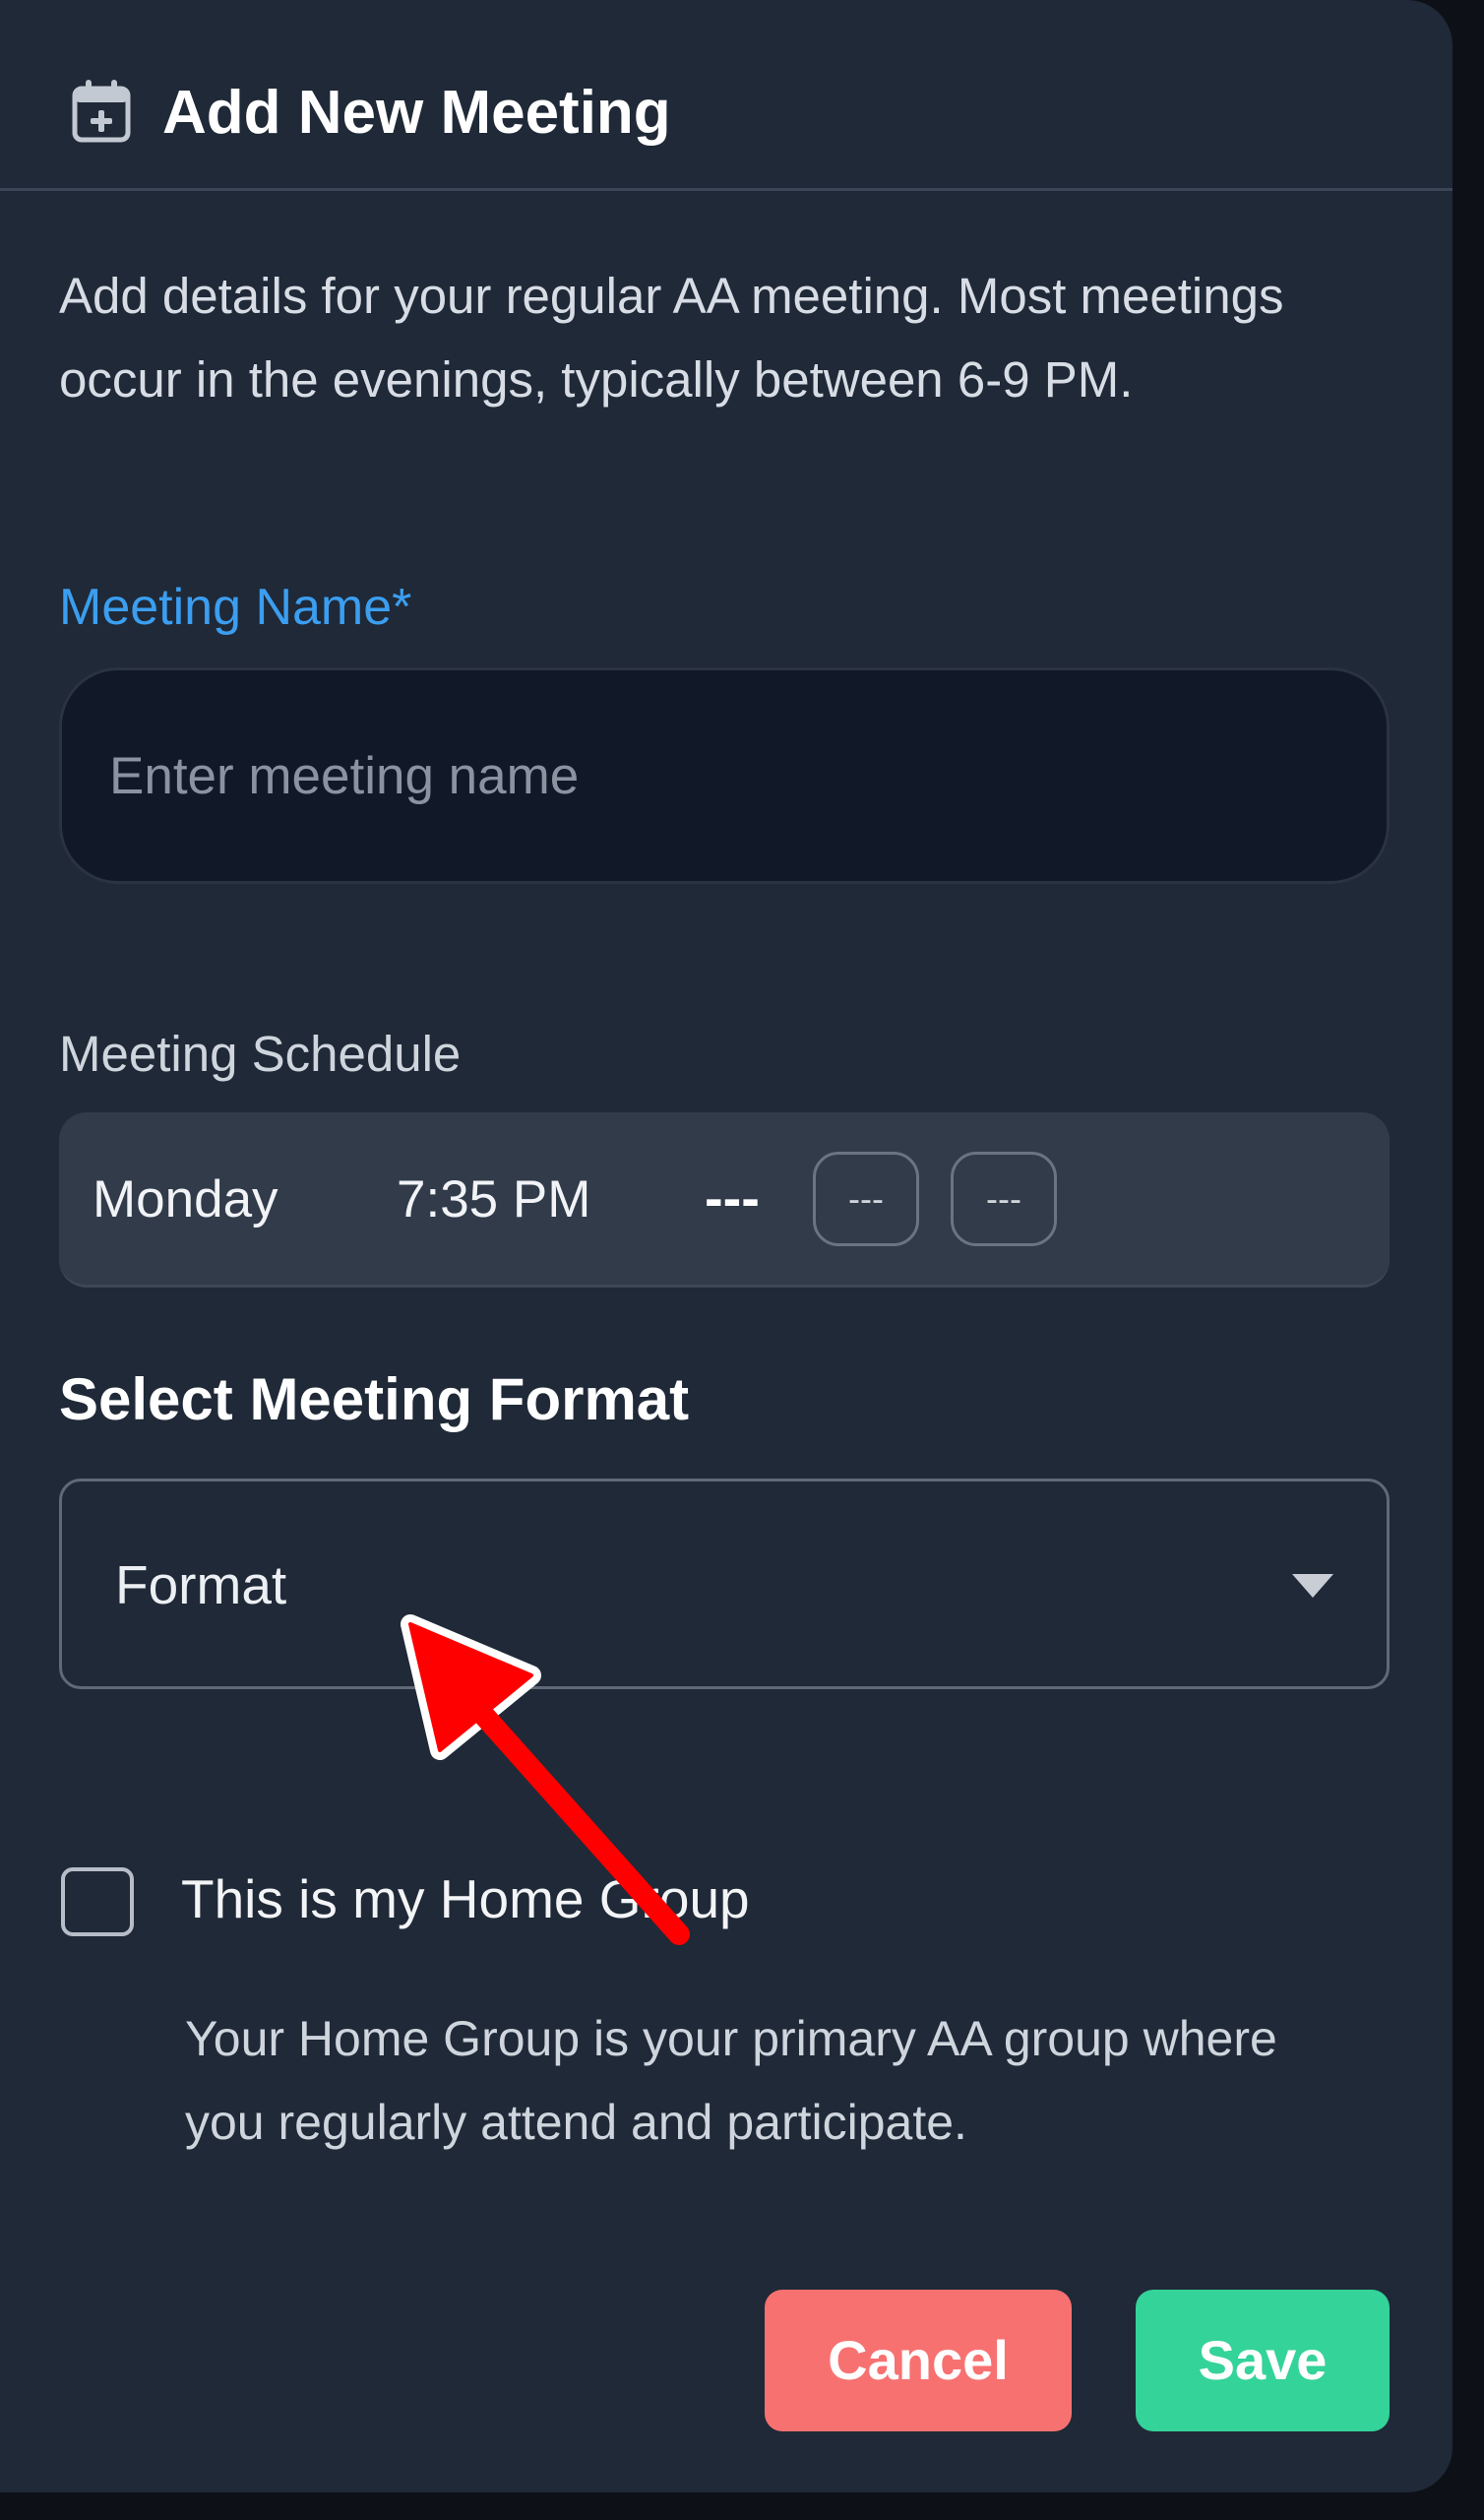 This screenshot has height=2520, width=1484. I want to click on meeting-name-input, so click(724, 775).